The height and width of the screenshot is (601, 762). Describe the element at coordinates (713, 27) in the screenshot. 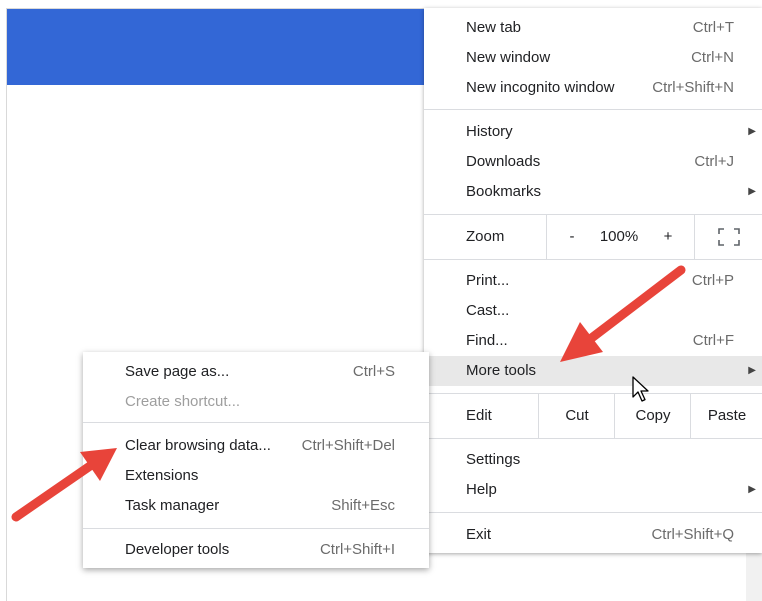

I see `menu-item-shortcut: Ctrl+T` at that location.